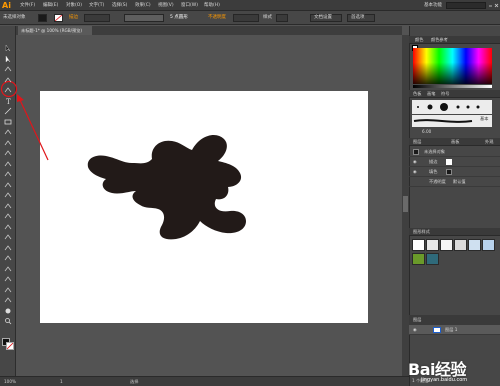 The height and width of the screenshot is (386, 500). Describe the element at coordinates (8, 69) in the screenshot. I see `magic-wand-icon` at that location.